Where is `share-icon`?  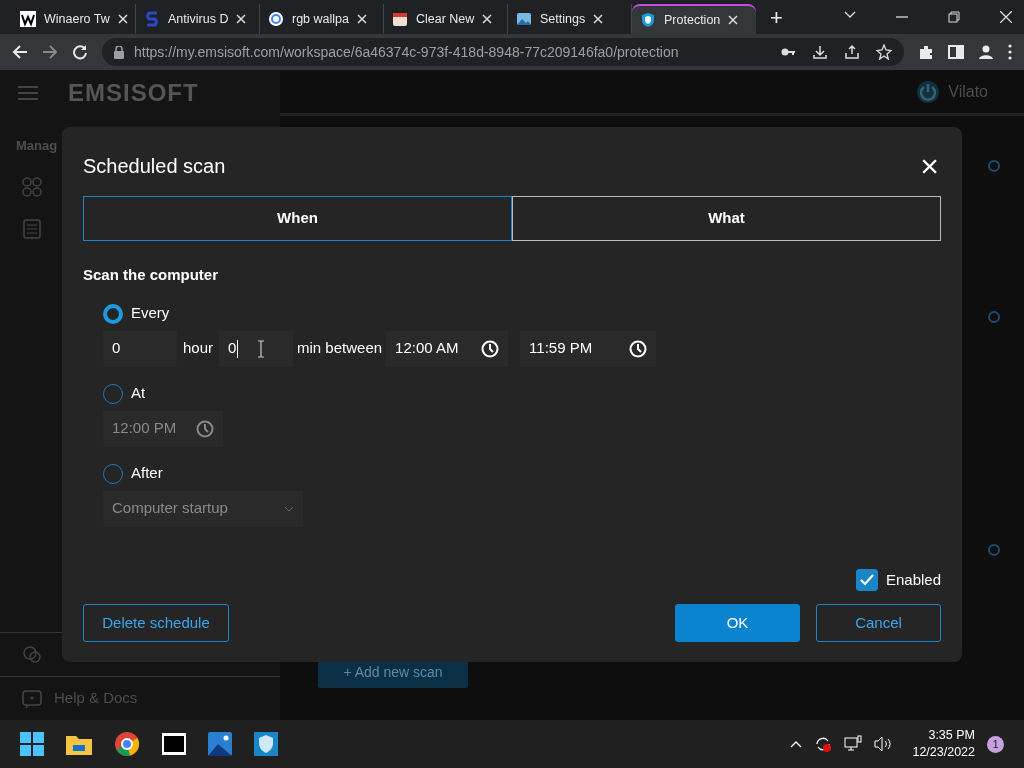 share-icon is located at coordinates (852, 52).